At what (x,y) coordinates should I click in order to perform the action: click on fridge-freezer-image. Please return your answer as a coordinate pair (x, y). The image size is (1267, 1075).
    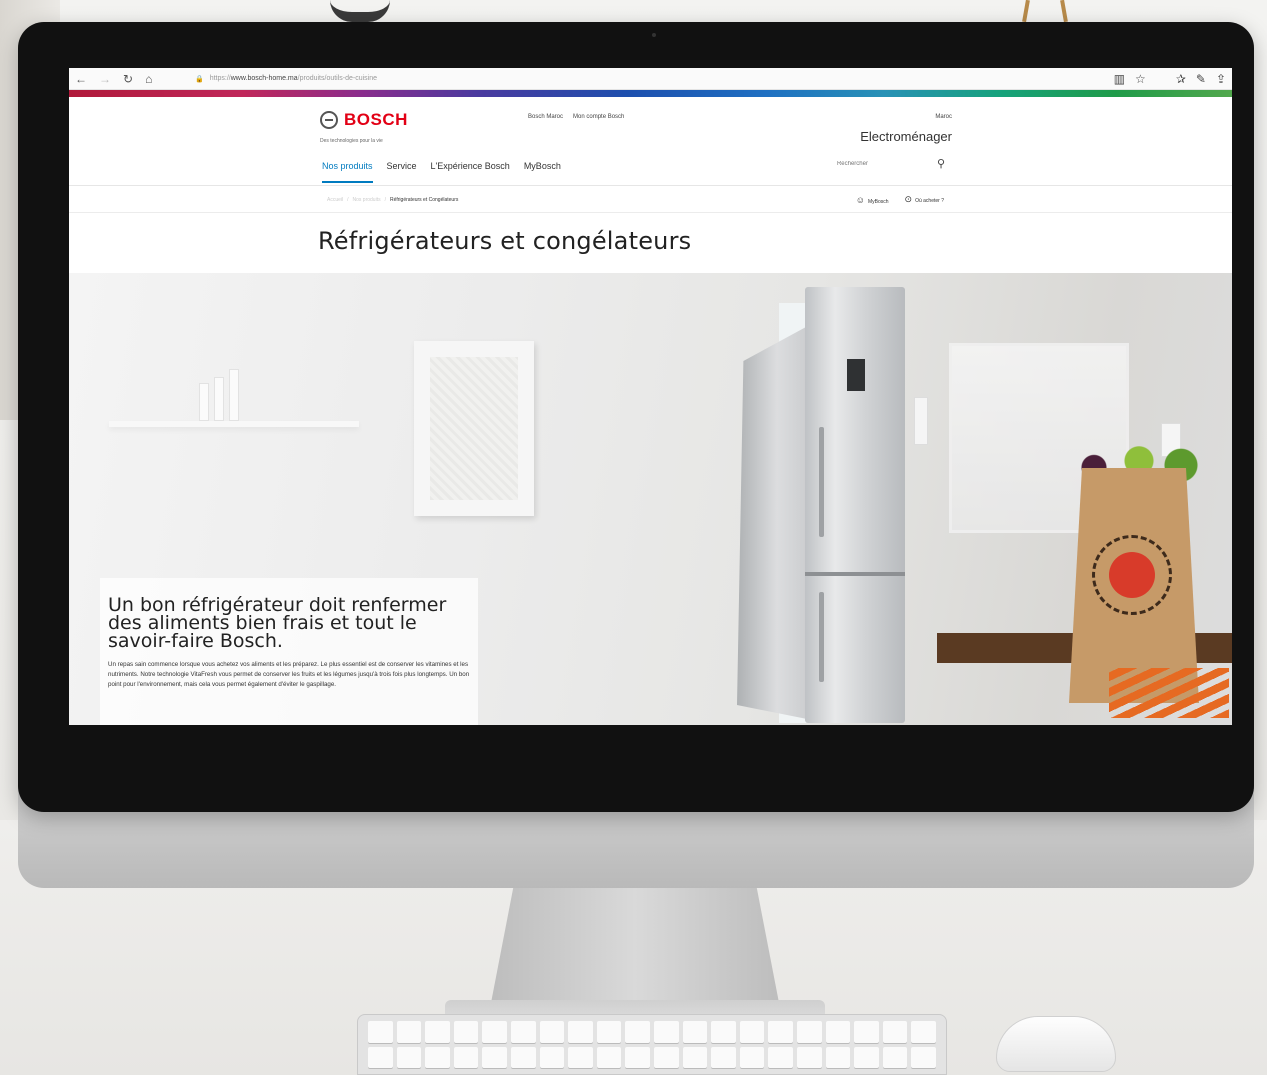
    Looking at the image, I should click on (855, 505).